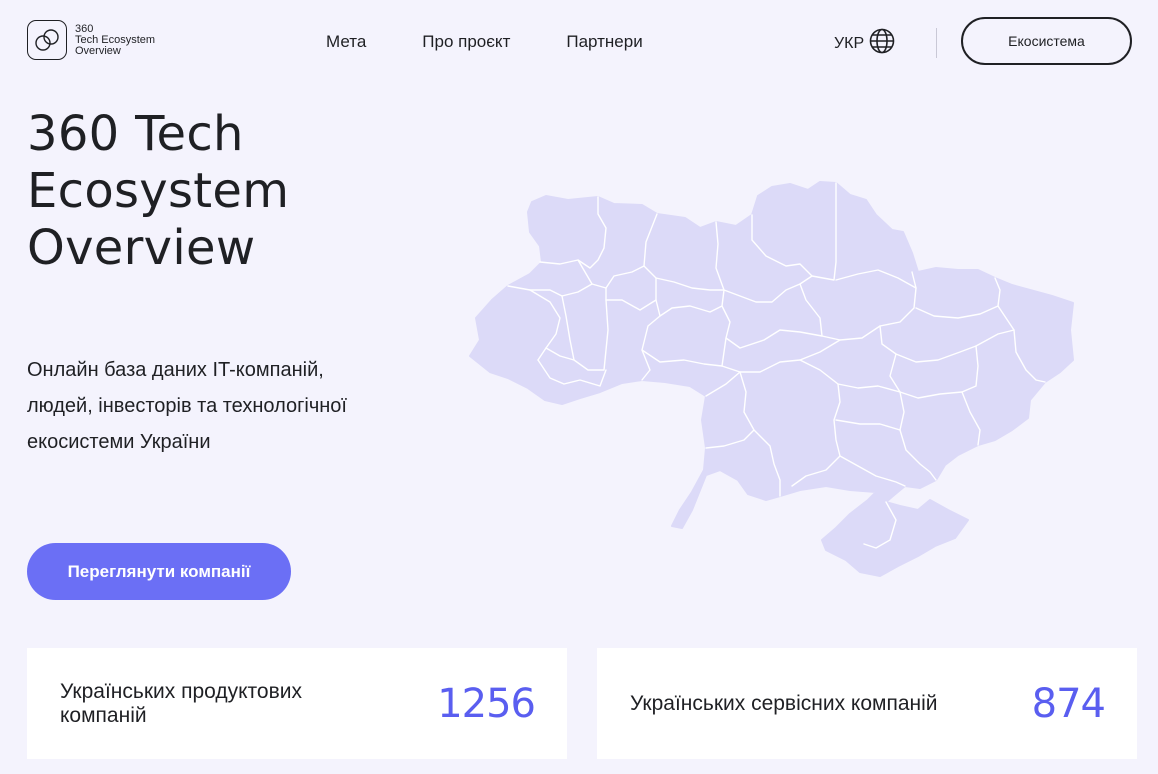 The width and height of the screenshot is (1158, 774). What do you see at coordinates (882, 43) in the screenshot?
I see `globe-icon` at bounding box center [882, 43].